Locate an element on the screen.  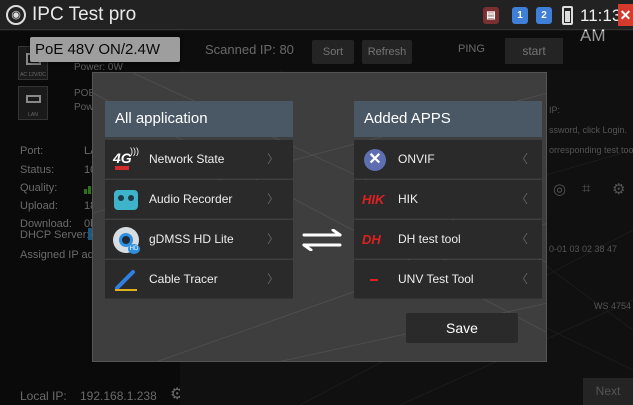
added-app-item-unv: UNV Test Tool 〈 is located at coordinates (448, 279).